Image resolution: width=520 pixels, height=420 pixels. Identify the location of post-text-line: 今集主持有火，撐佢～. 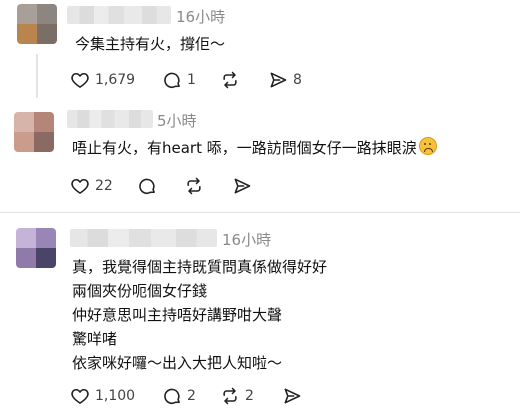
(150, 44).